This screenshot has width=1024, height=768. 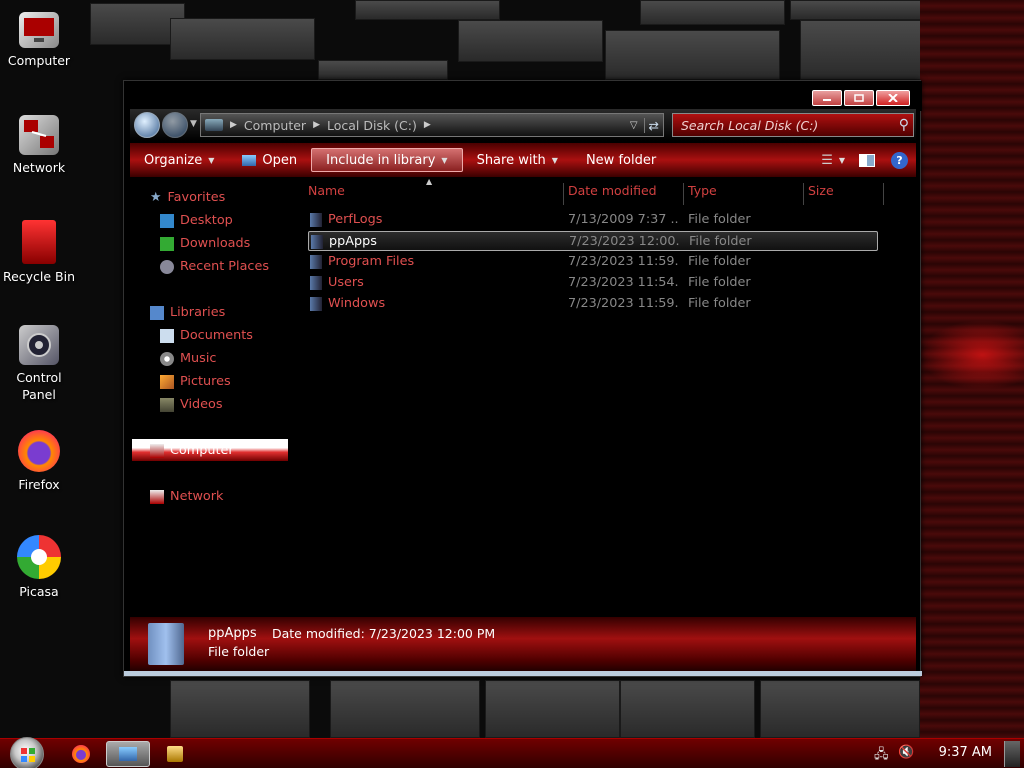 I want to click on details-date-modified: Date modified: 7/23/2023 12:00 PM, so click(x=384, y=633).